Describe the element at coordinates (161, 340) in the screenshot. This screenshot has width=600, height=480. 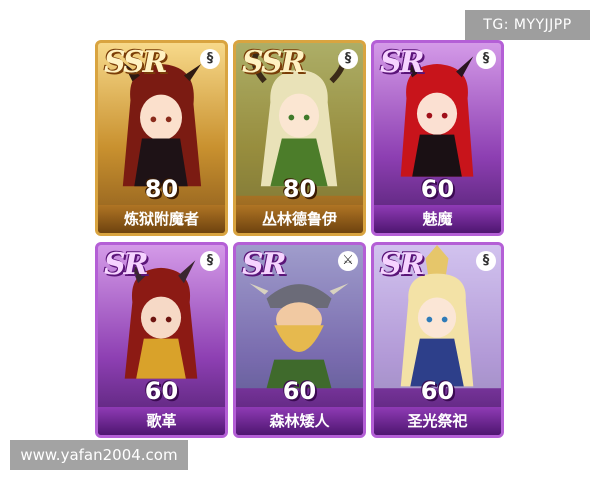
I see `card-gog: SR § 60 歌革` at that location.